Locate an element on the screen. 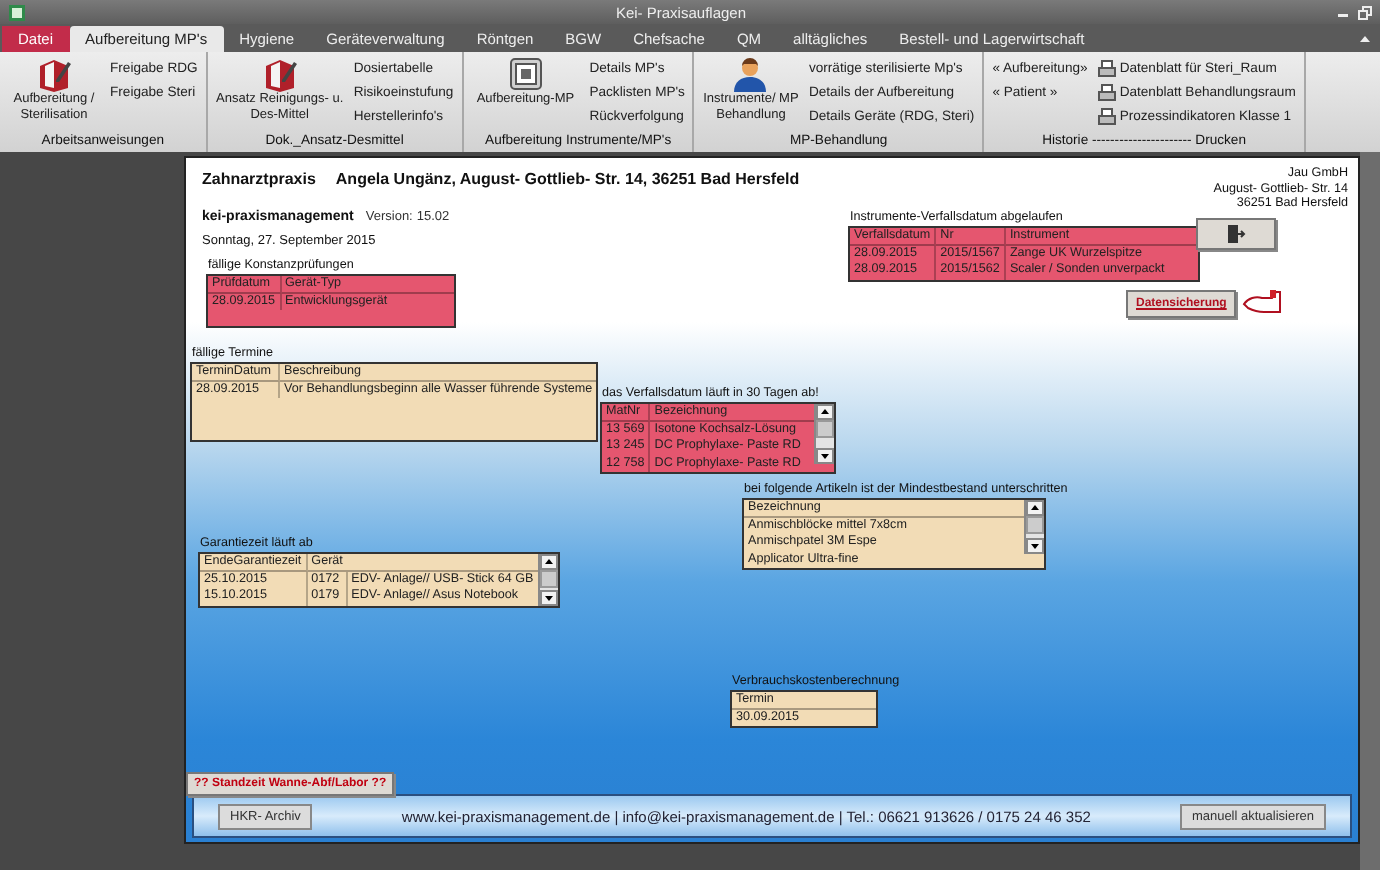 This screenshot has width=1380, height=870. restore-icon is located at coordinates (1365, 12).